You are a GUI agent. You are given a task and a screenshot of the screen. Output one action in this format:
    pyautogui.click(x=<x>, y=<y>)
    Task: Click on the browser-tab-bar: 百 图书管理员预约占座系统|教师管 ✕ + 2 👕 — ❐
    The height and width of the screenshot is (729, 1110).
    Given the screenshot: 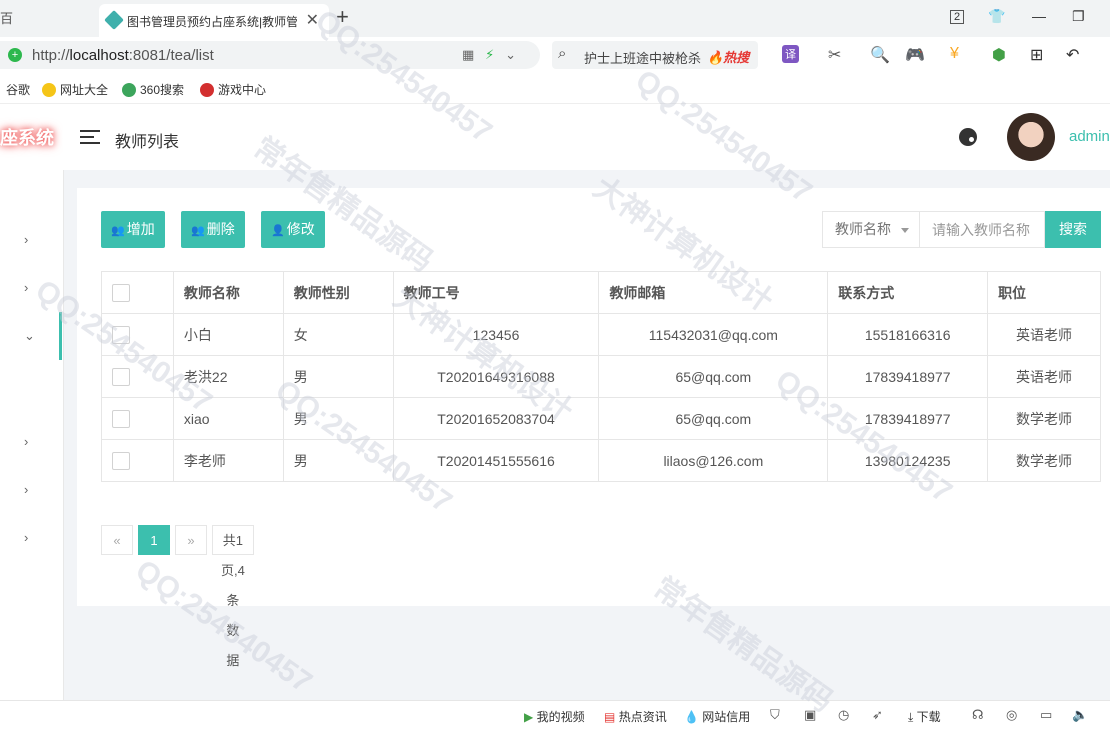 What is the action you would take?
    pyautogui.click(x=555, y=18)
    